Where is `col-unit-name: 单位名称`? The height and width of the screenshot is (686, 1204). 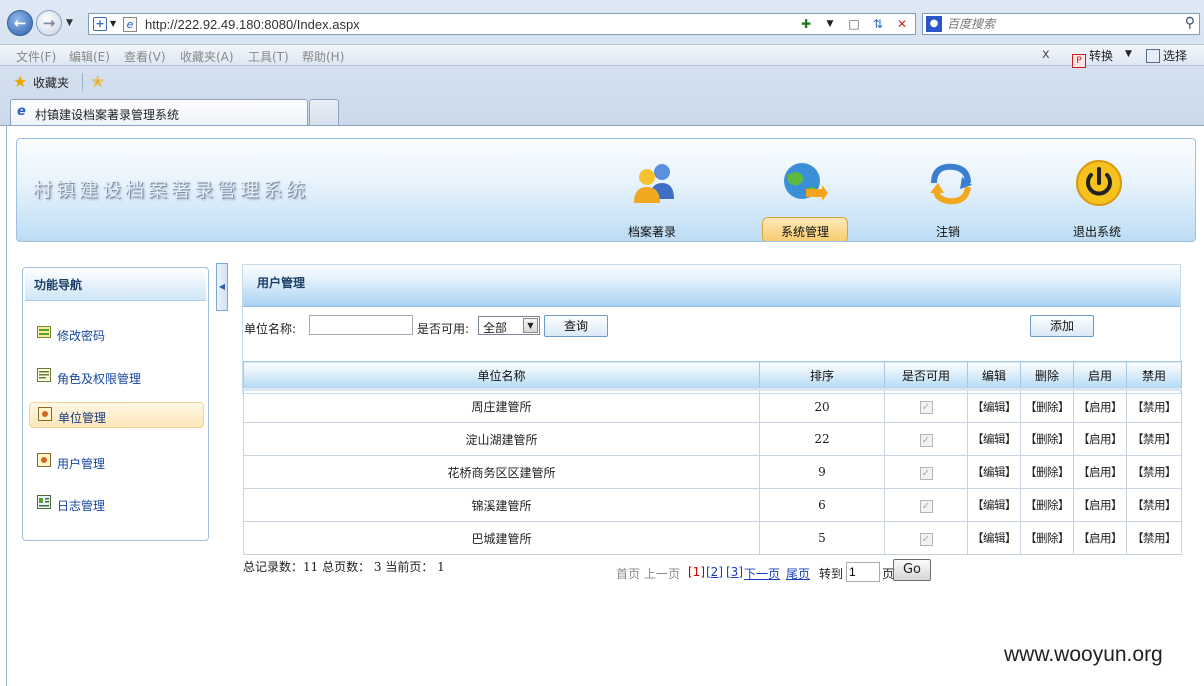
col-unit-name: 单位名称 is located at coordinates (501, 375).